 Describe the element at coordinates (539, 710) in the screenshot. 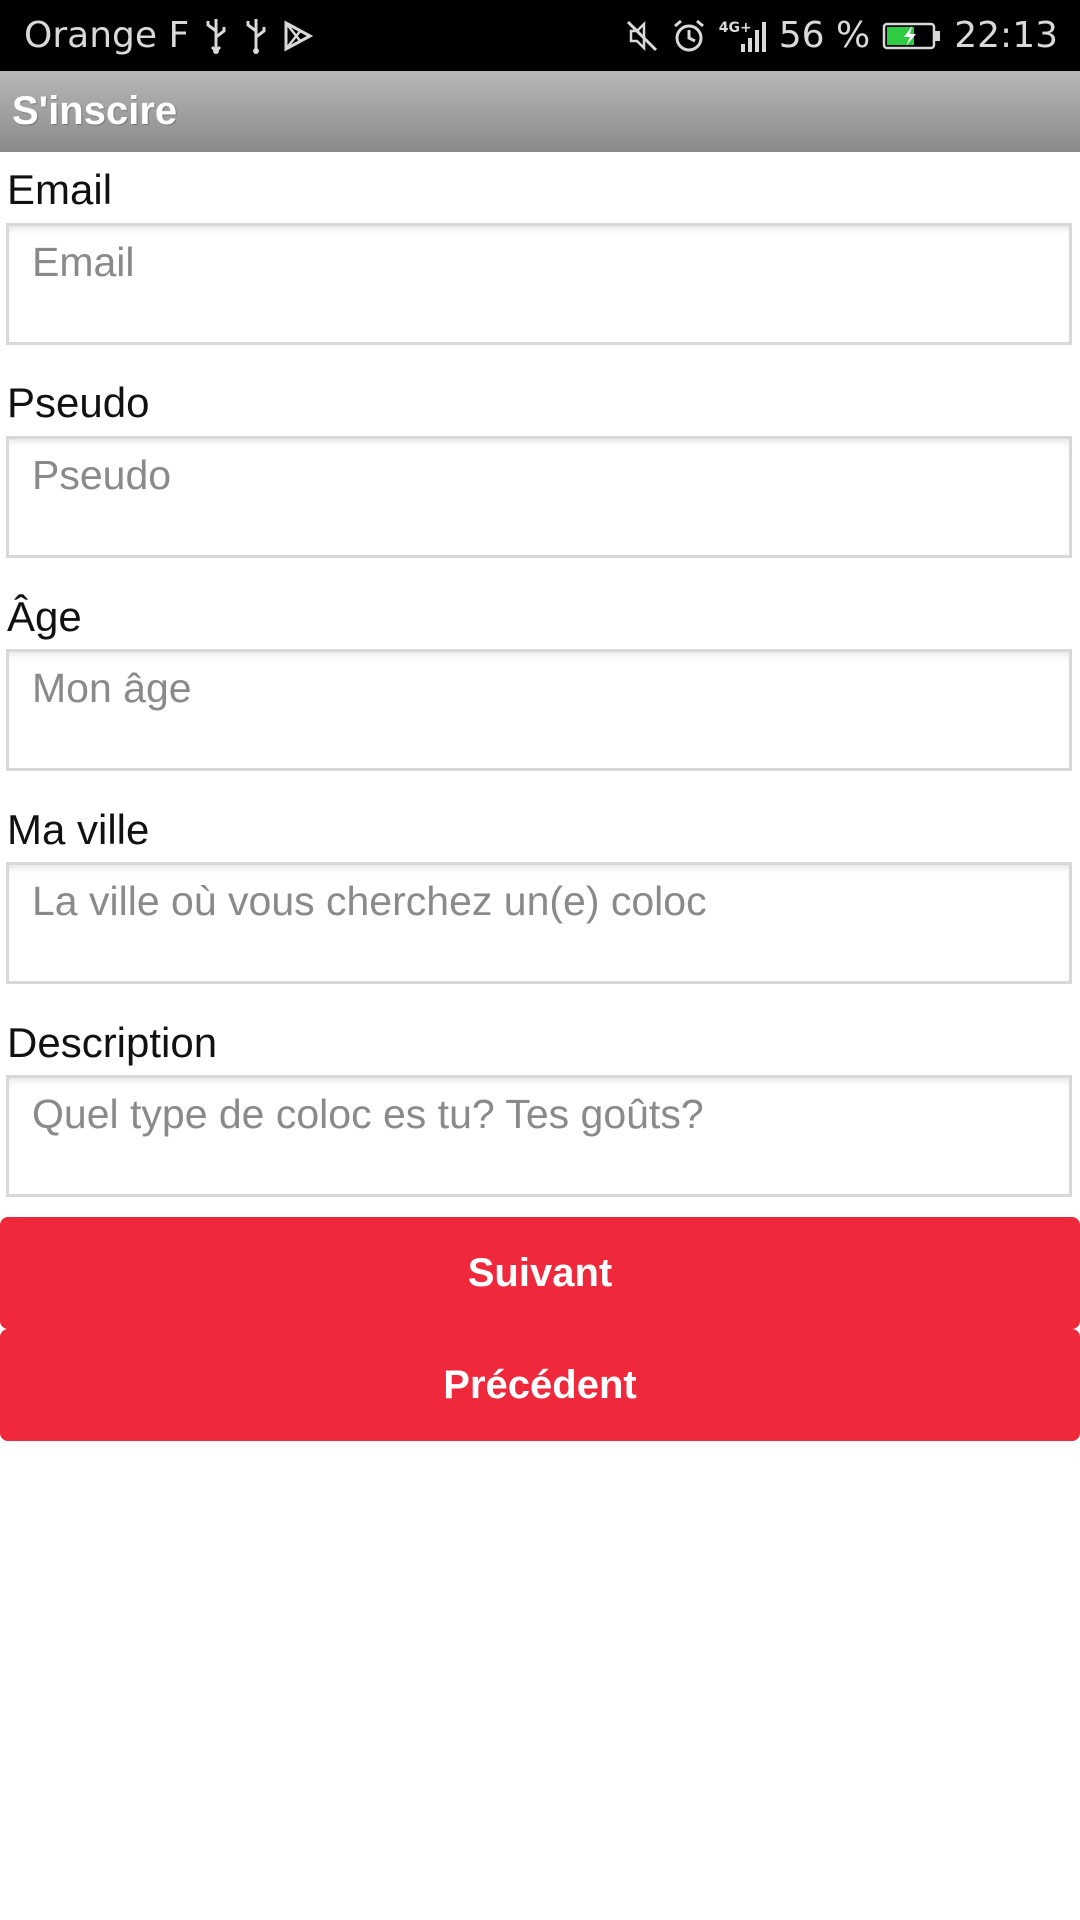

I see `age-field` at that location.